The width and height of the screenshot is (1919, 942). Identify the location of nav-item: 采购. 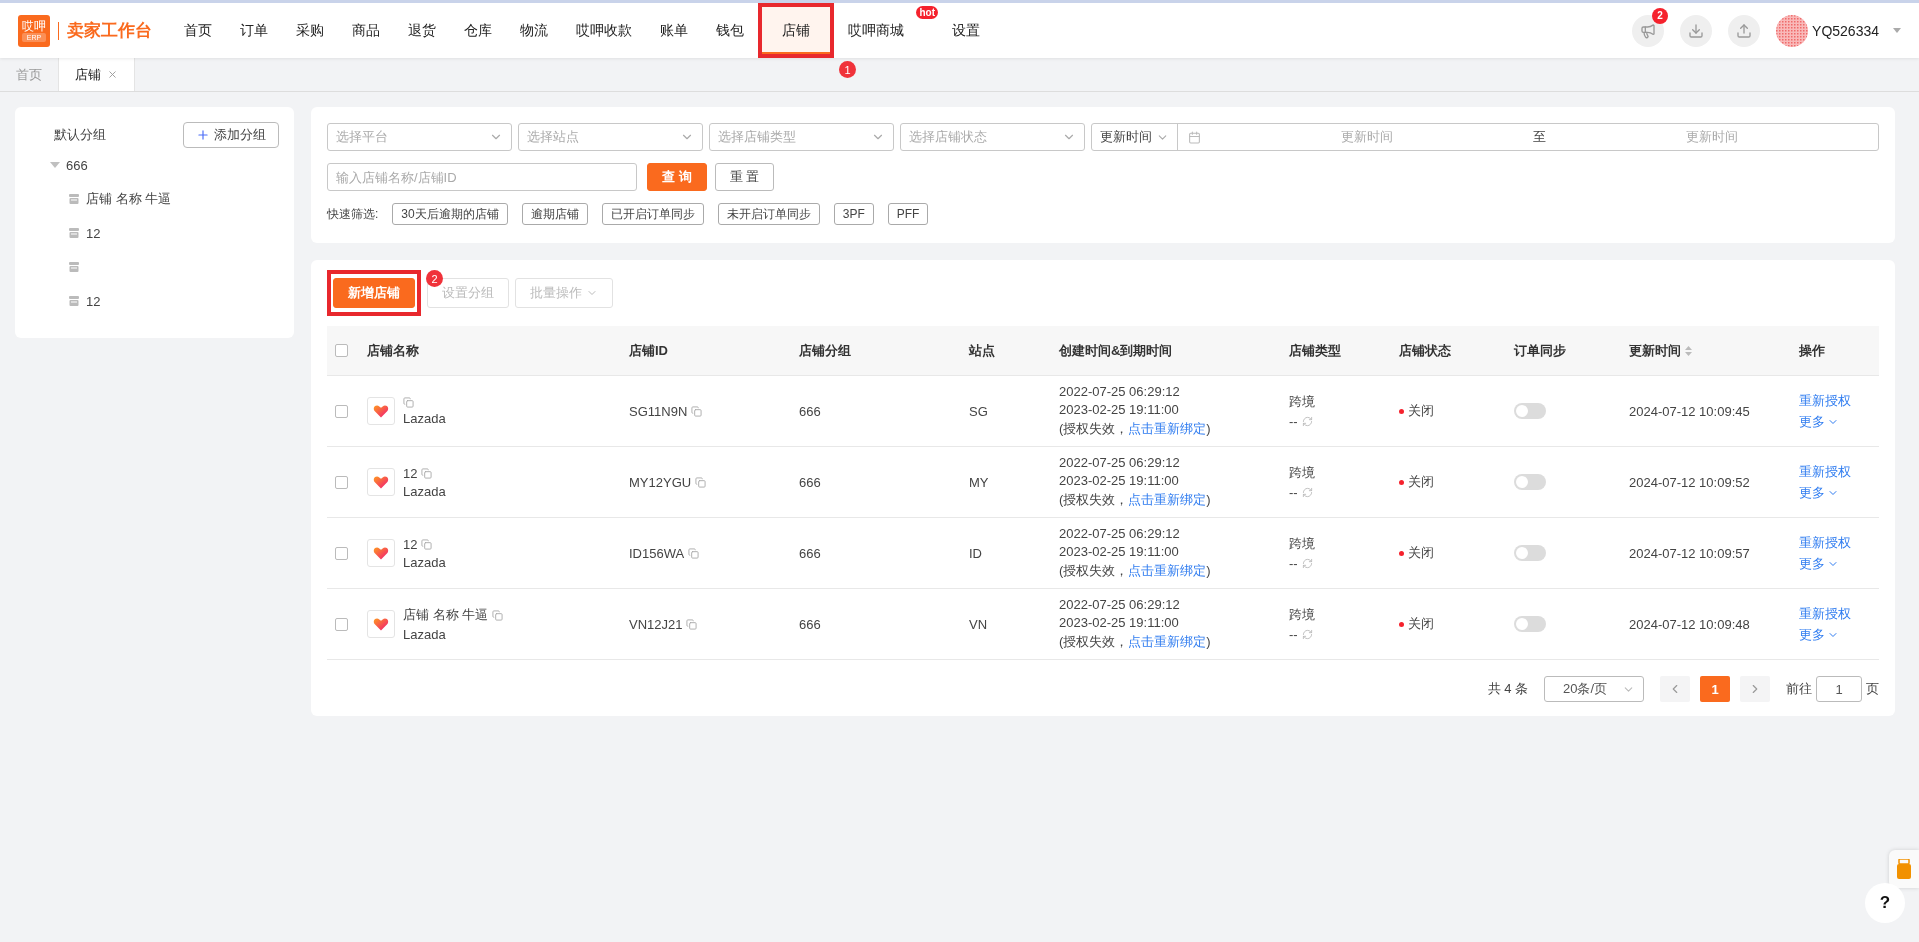
(310, 30).